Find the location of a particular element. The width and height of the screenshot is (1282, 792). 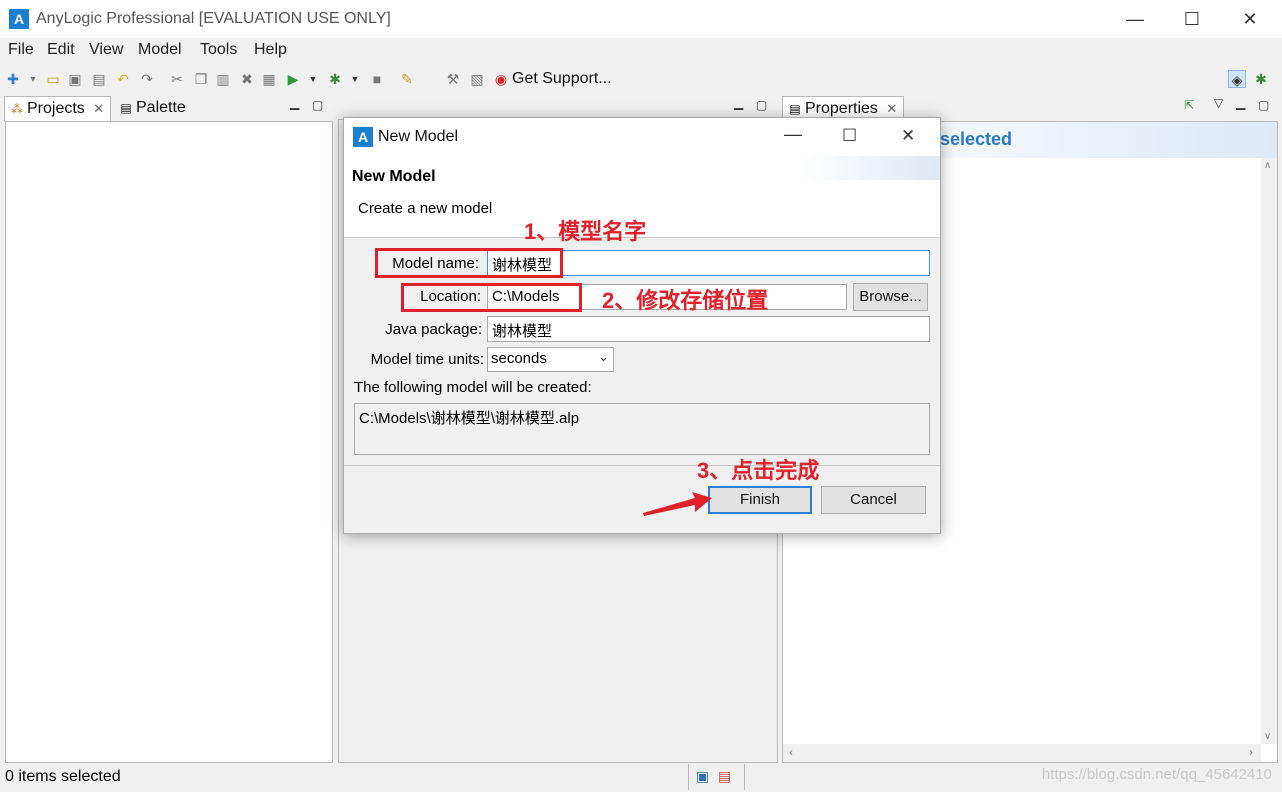

scroll-right-icon: › is located at coordinates (1251, 752).